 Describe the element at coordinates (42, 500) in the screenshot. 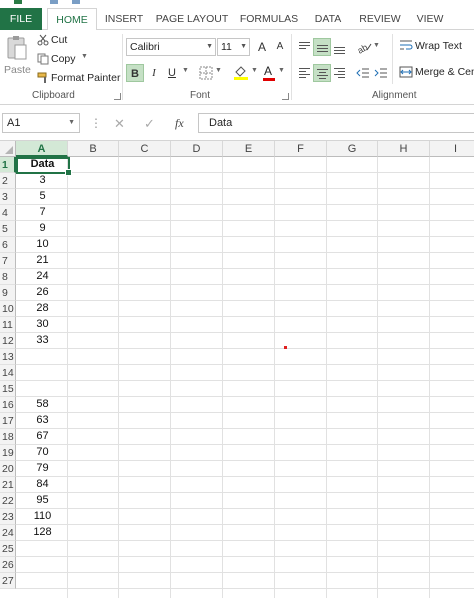

I see `cell-a22: 95` at that location.